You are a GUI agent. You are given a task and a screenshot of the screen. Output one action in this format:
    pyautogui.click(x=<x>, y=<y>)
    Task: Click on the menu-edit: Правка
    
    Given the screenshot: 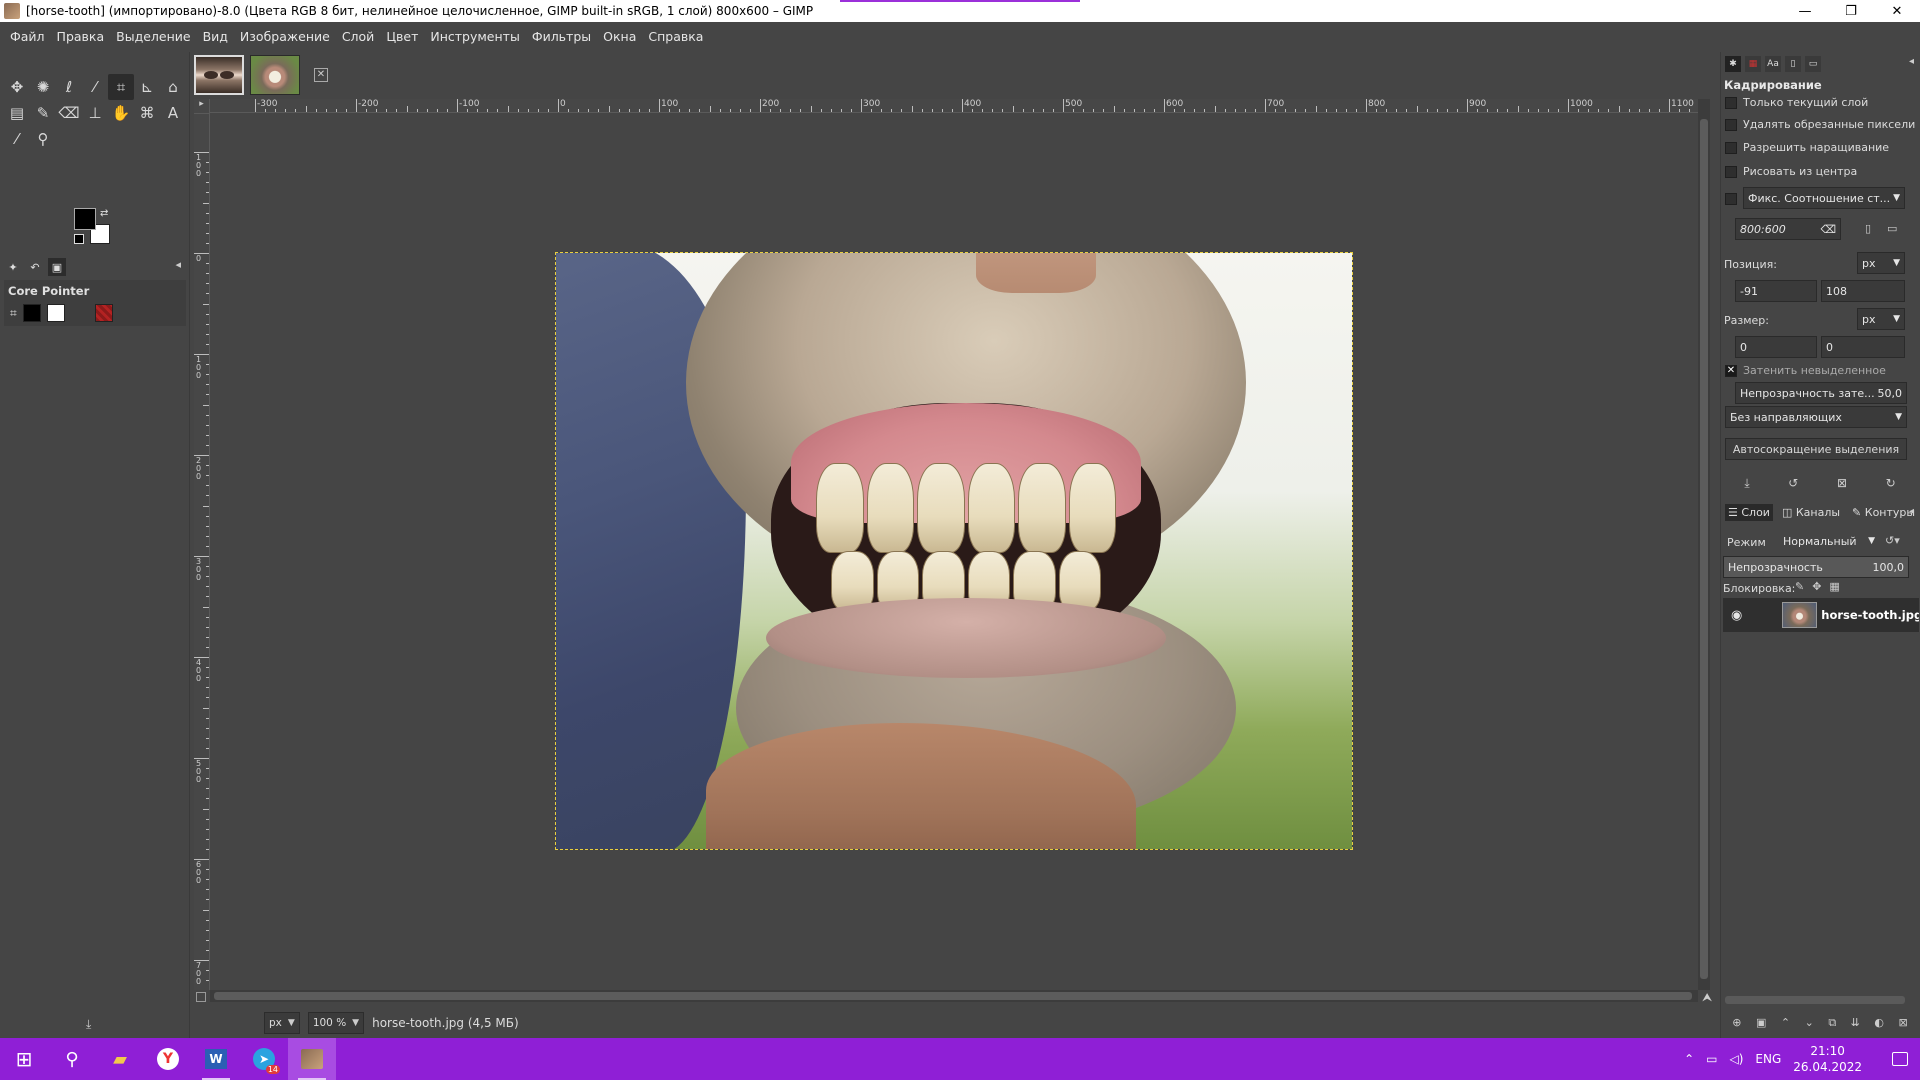 What is the action you would take?
    pyautogui.click(x=81, y=37)
    